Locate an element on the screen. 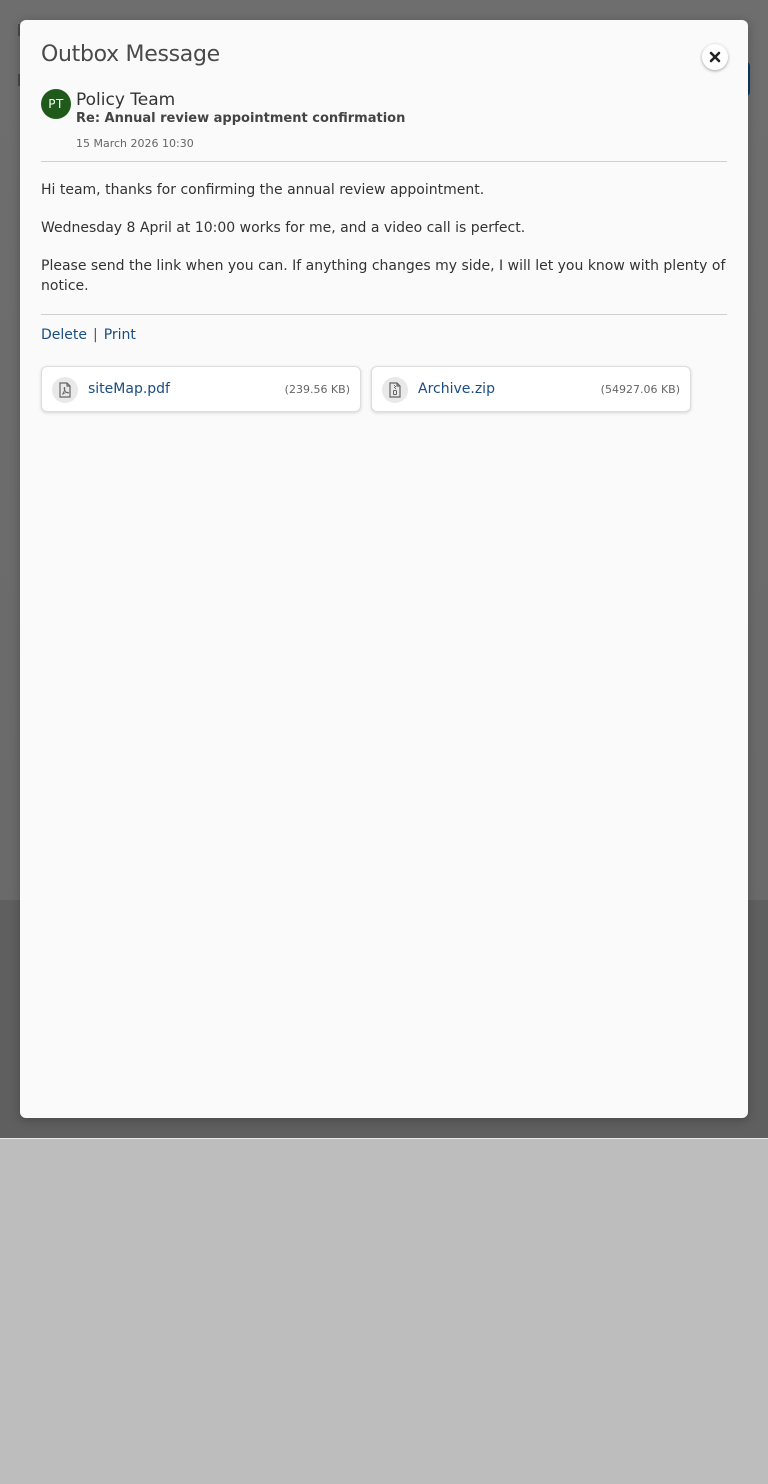 The image size is (768, 1484). attachment-name: Archive.zip is located at coordinates (456, 389).